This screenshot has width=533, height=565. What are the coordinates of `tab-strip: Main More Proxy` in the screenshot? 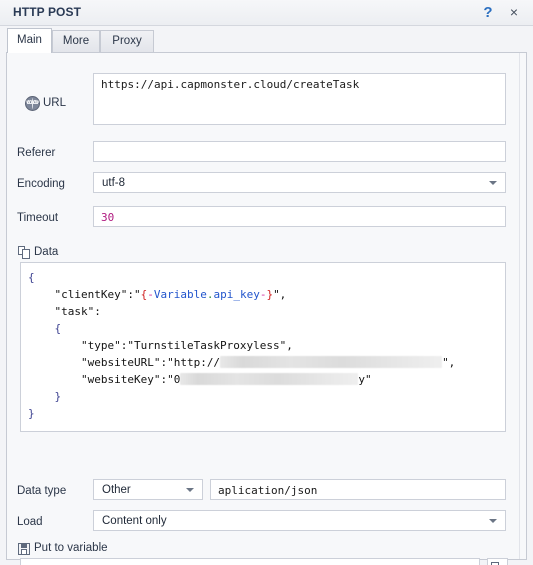 It's located at (266, 39).